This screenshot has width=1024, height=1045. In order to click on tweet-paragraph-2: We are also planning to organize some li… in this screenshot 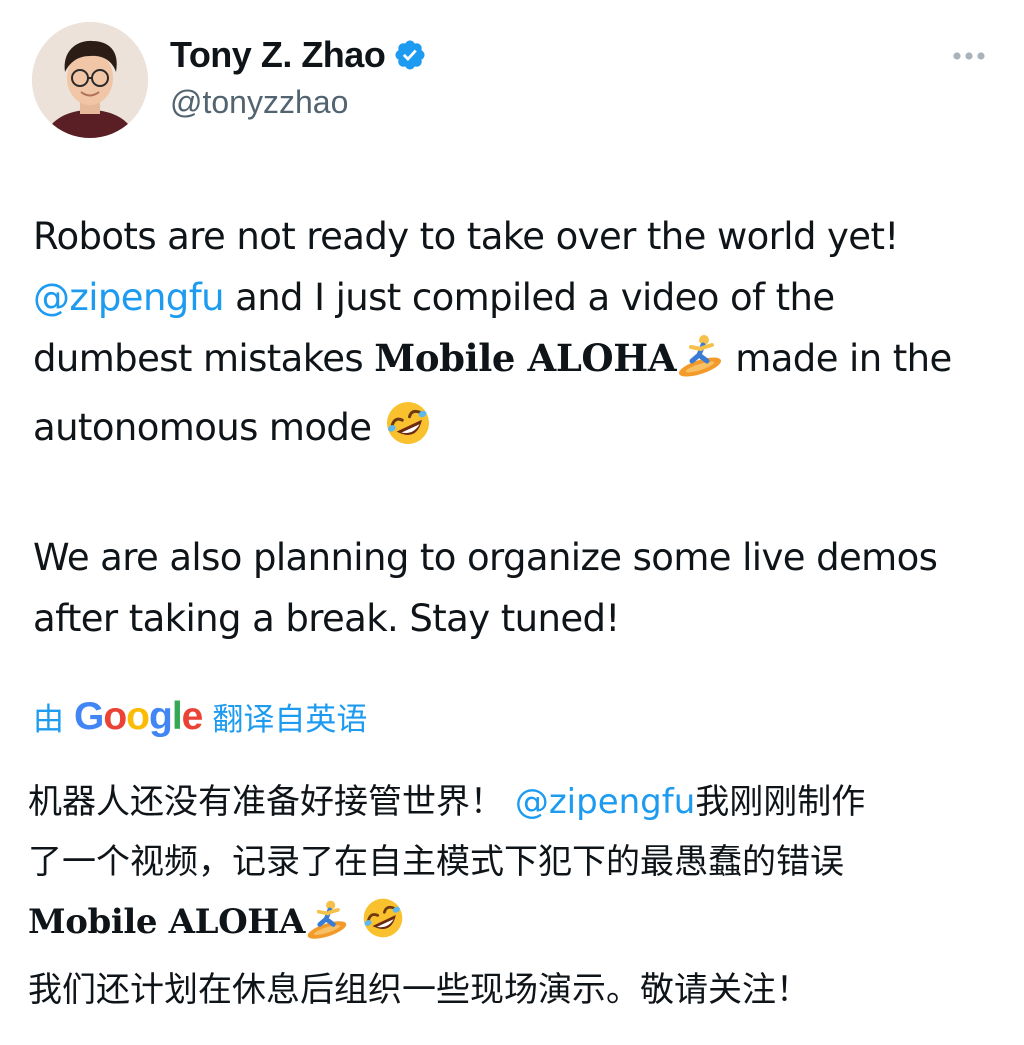, I will do `click(485, 588)`.